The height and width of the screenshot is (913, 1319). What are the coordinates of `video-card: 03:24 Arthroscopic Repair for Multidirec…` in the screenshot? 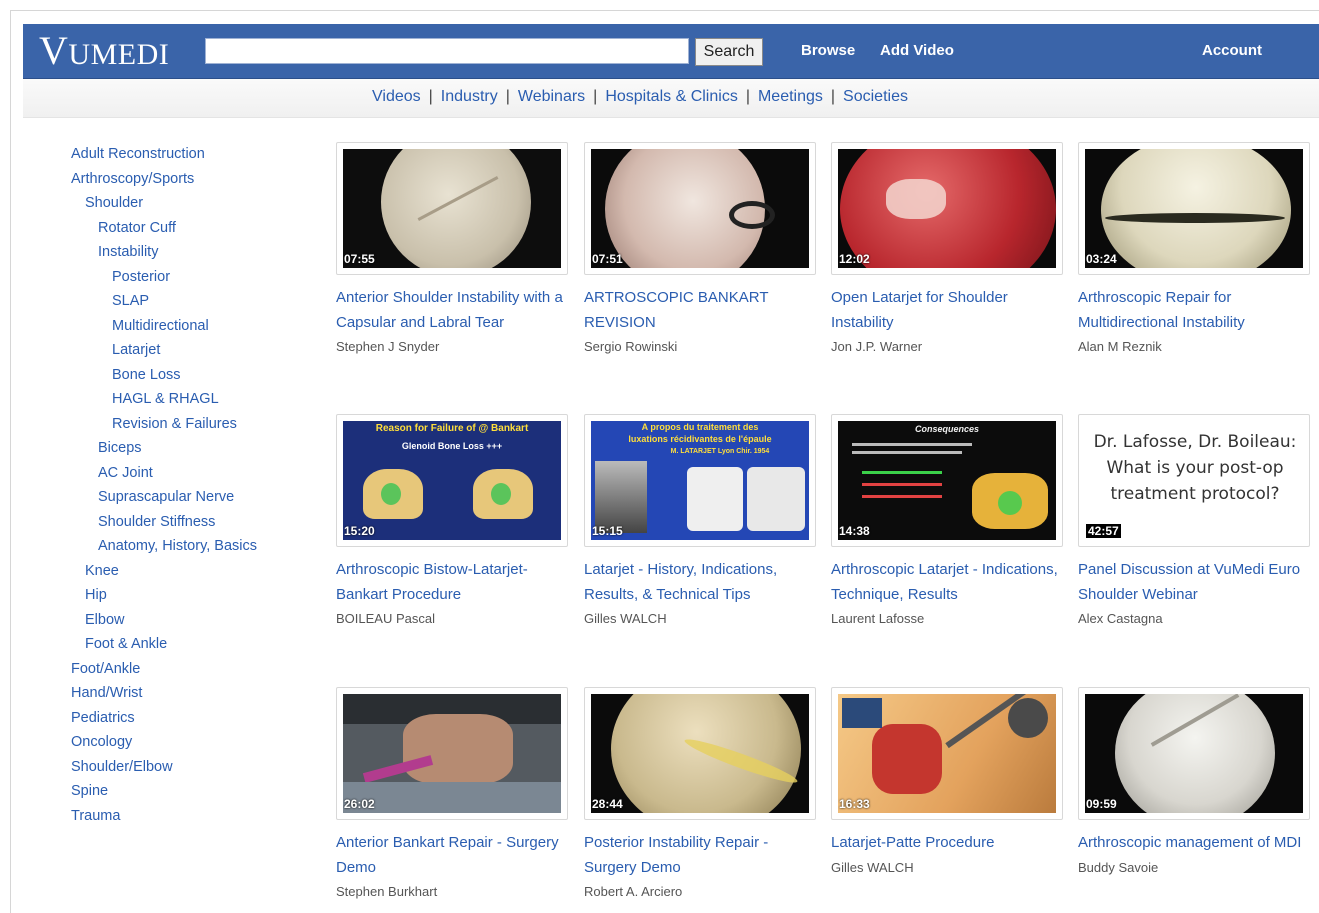 It's located at (1194, 250).